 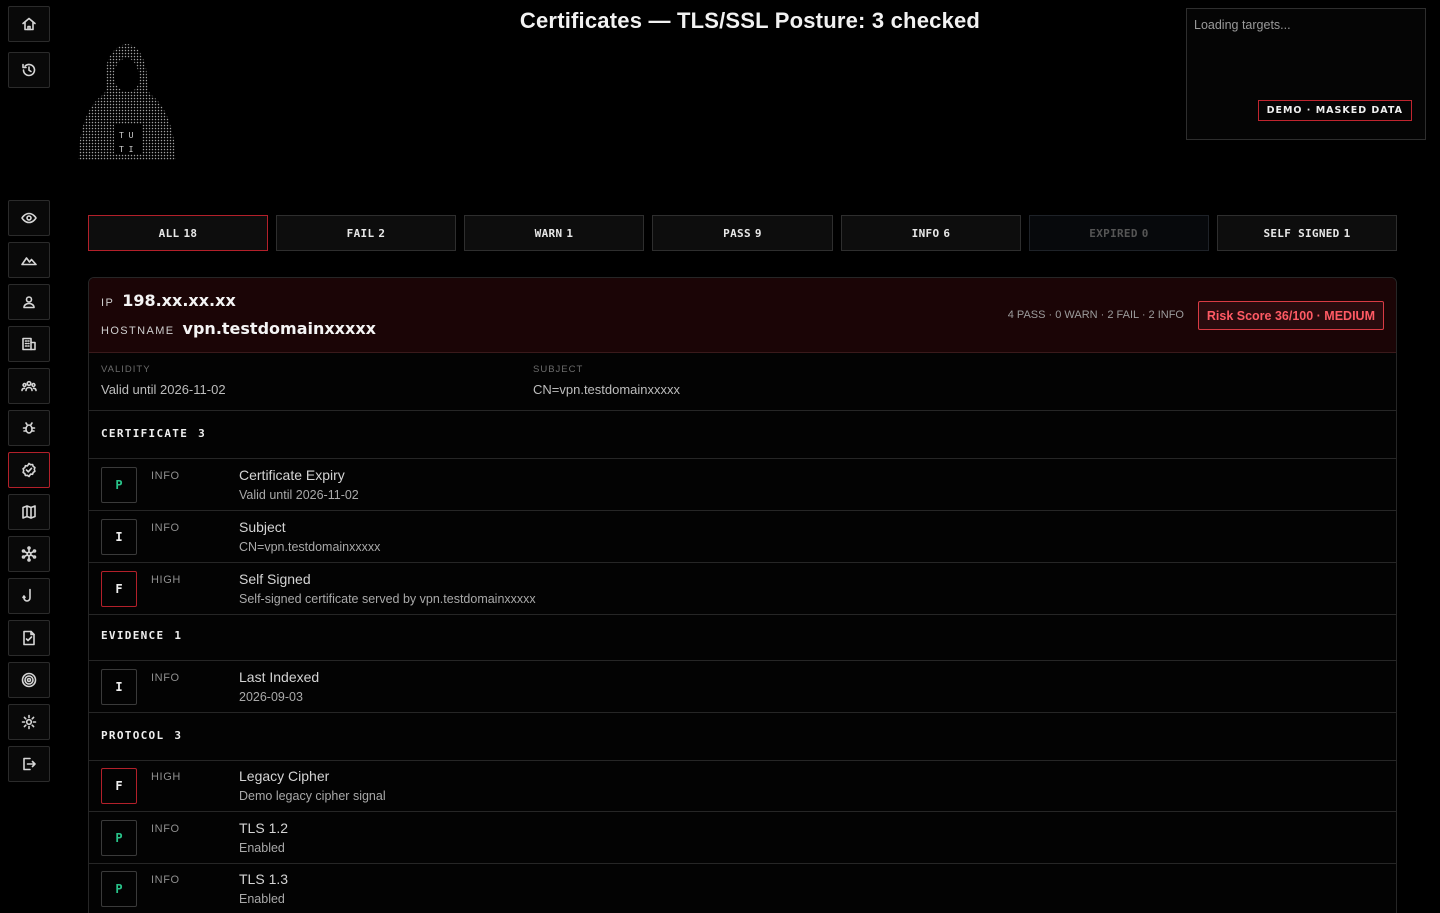 What do you see at coordinates (1347, 233) in the screenshot?
I see `filter-count: 1` at bounding box center [1347, 233].